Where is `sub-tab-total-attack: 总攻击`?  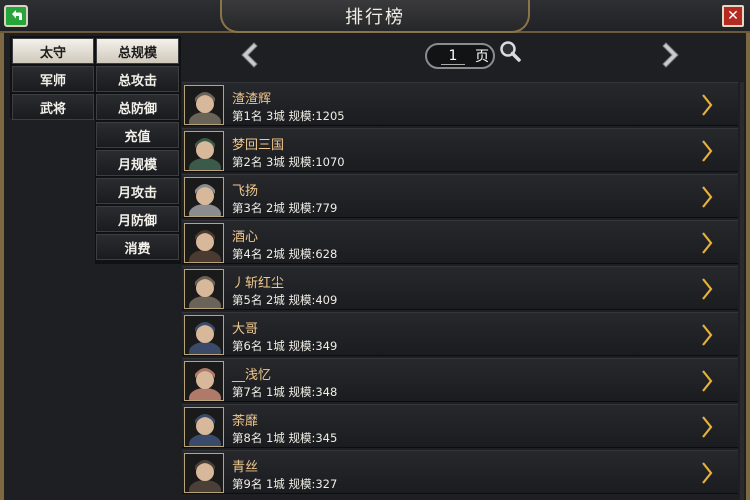 sub-tab-total-attack: 总攻击 is located at coordinates (137, 79).